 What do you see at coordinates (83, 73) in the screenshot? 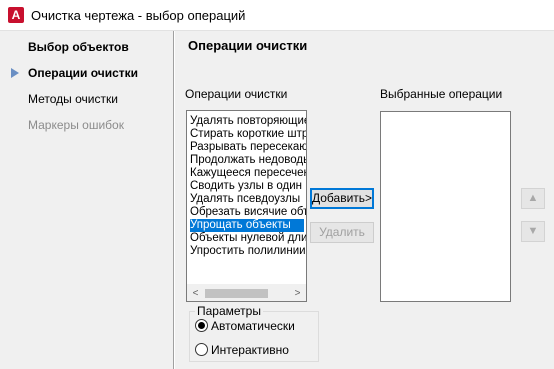
I see `nav-item-cleanup-operations: Операции очистки` at bounding box center [83, 73].